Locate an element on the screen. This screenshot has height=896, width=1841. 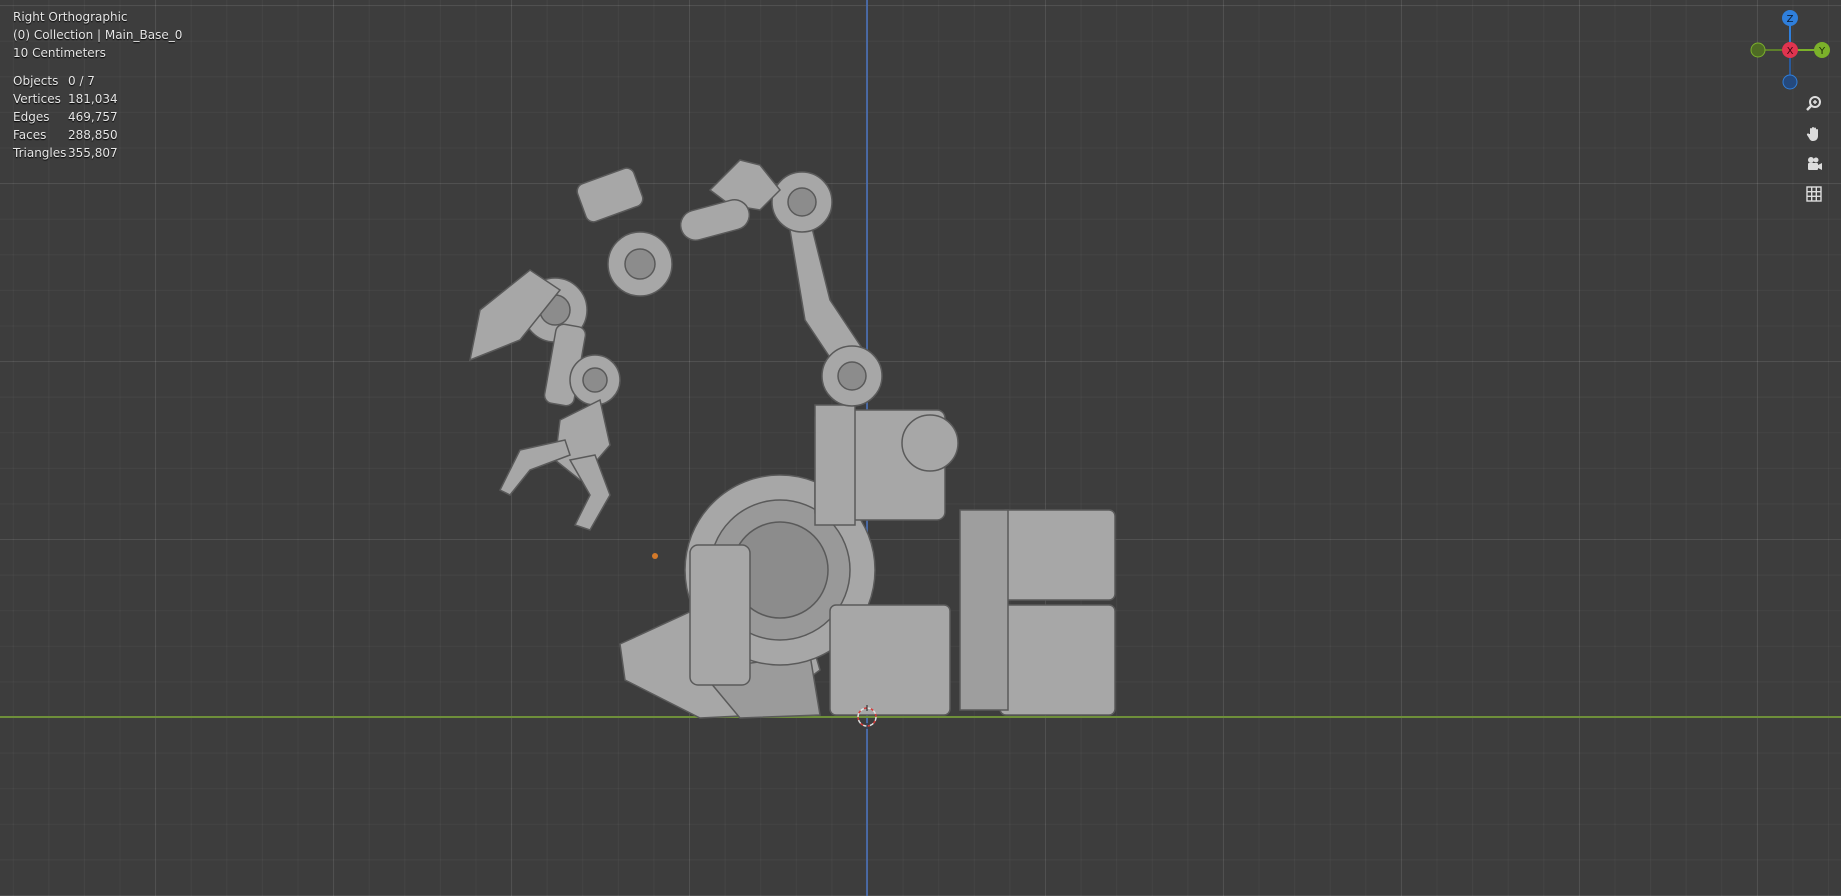
view-name: Right Orthographic is located at coordinates (70, 17).